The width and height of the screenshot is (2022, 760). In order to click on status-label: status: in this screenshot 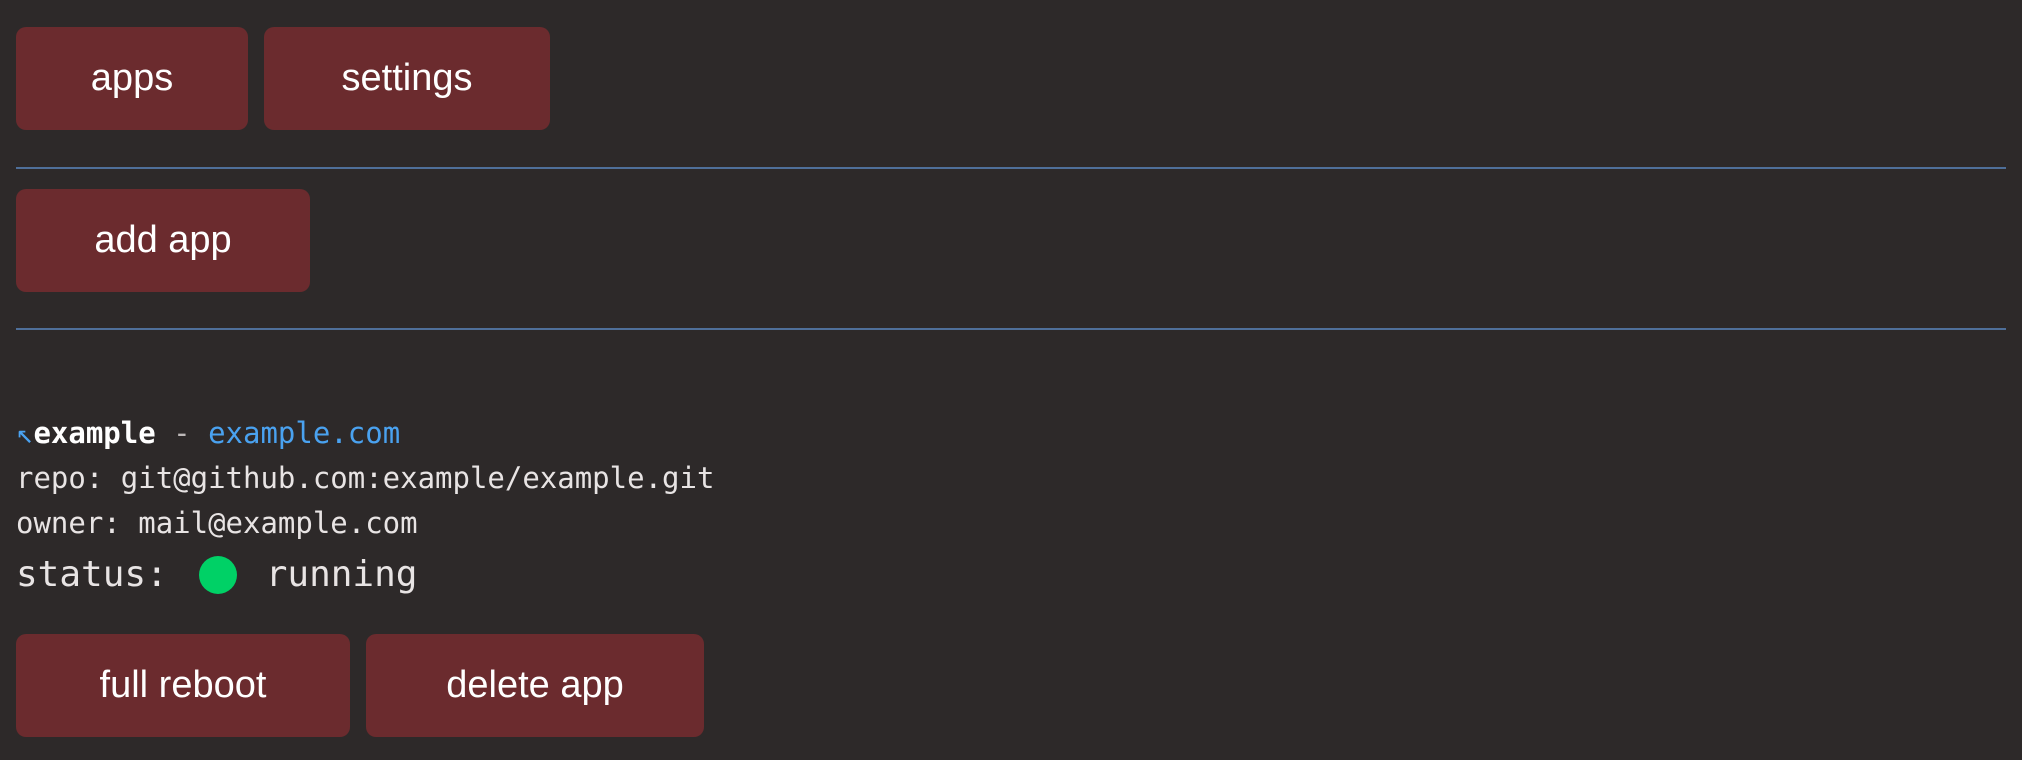, I will do `click(92, 574)`.